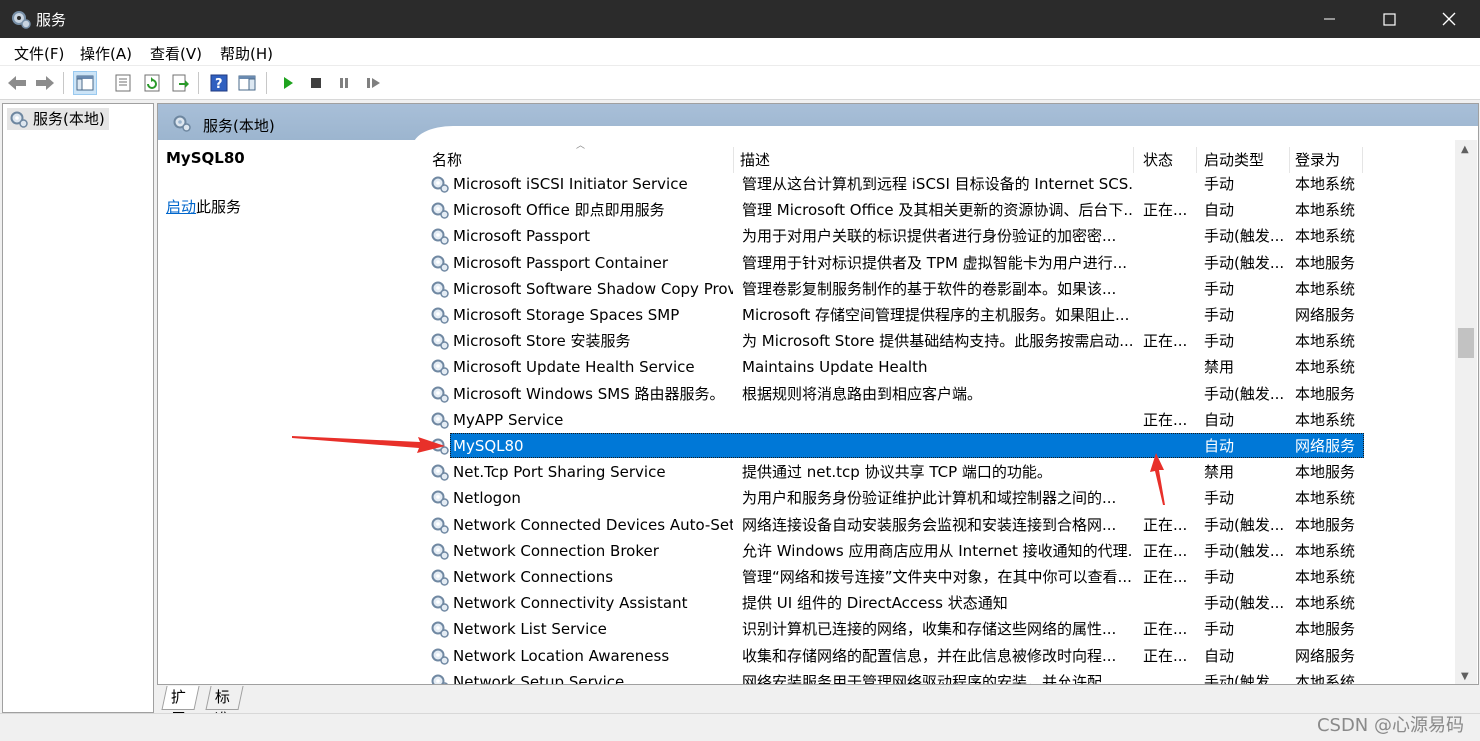 The width and height of the screenshot is (1480, 741). Describe the element at coordinates (862, 393) in the screenshot. I see `service-description: 根据规则将消息路由到相应客户端。` at that location.